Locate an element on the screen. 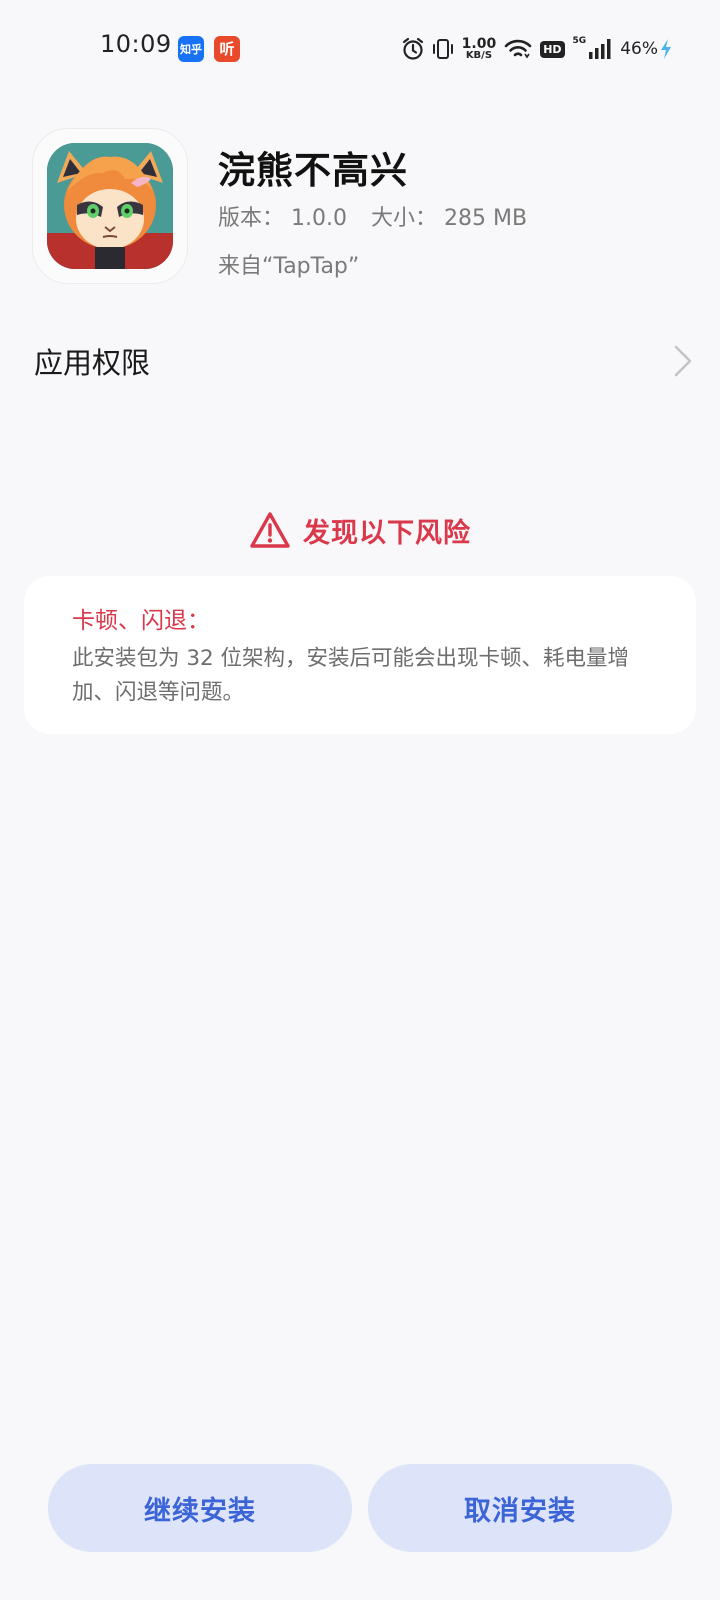 The width and height of the screenshot is (720, 1600). app-icon-frame is located at coordinates (110, 206).